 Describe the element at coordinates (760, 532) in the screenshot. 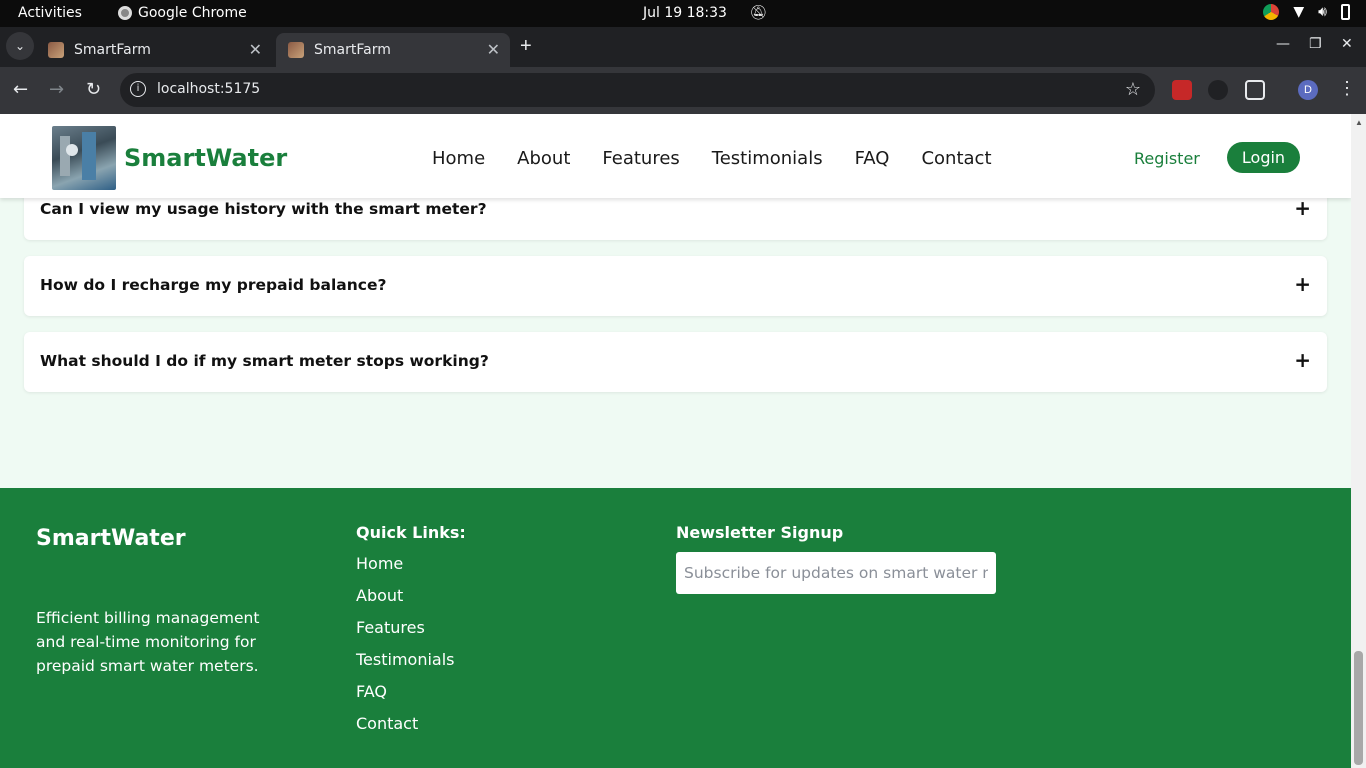

I see `newsletter-title: Newsletter Signup` at that location.